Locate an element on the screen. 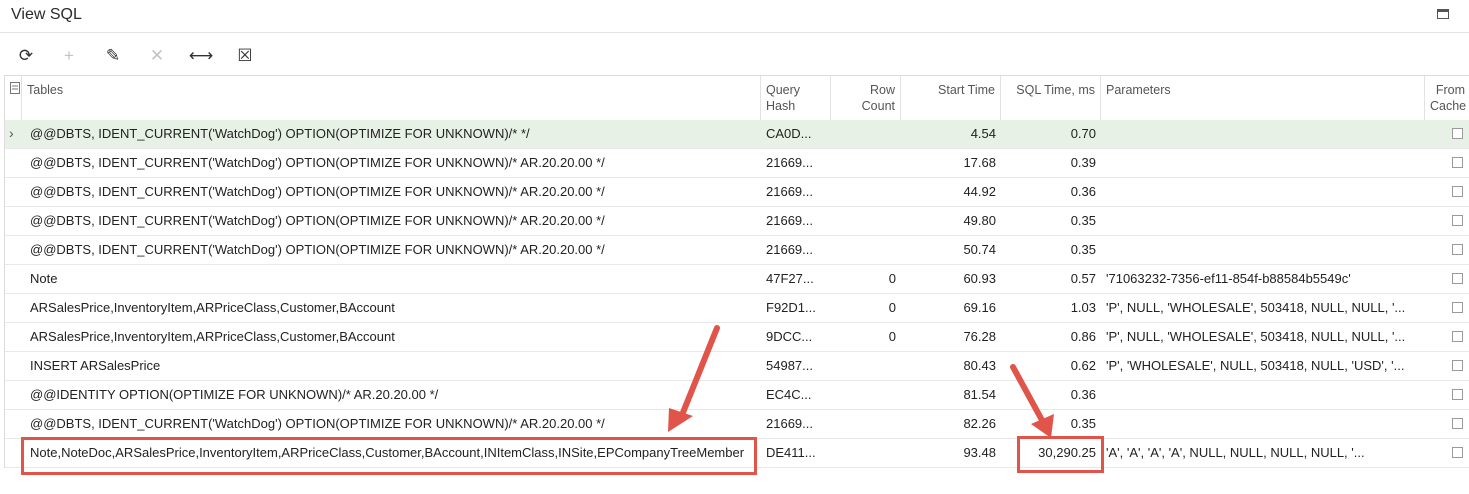 Image resolution: width=1469 pixels, height=494 pixels. arrow-to-tables is located at coordinates (698, 374).